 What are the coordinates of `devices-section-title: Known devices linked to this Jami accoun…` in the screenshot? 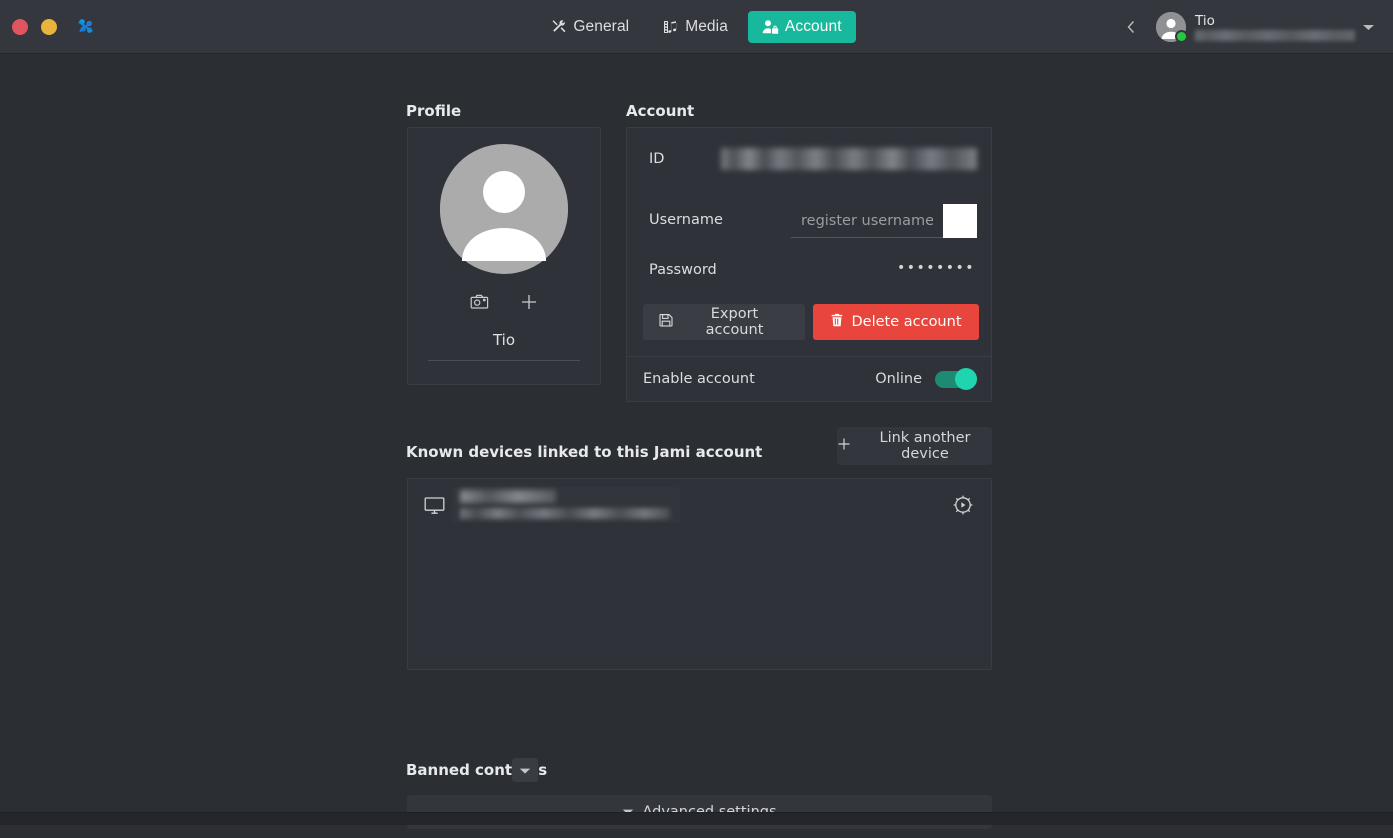 It's located at (584, 452).